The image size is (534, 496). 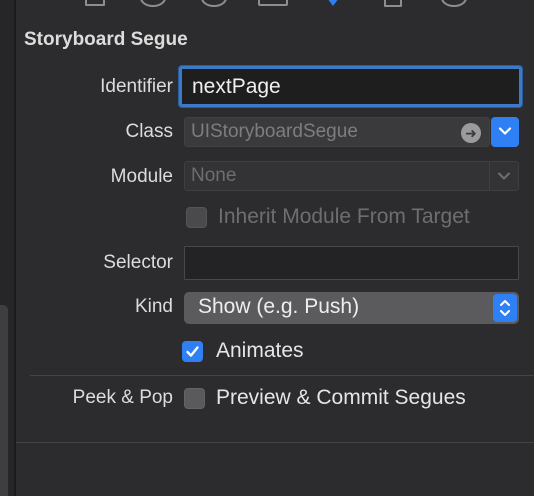 I want to click on class-dropdown-button, so click(x=505, y=132).